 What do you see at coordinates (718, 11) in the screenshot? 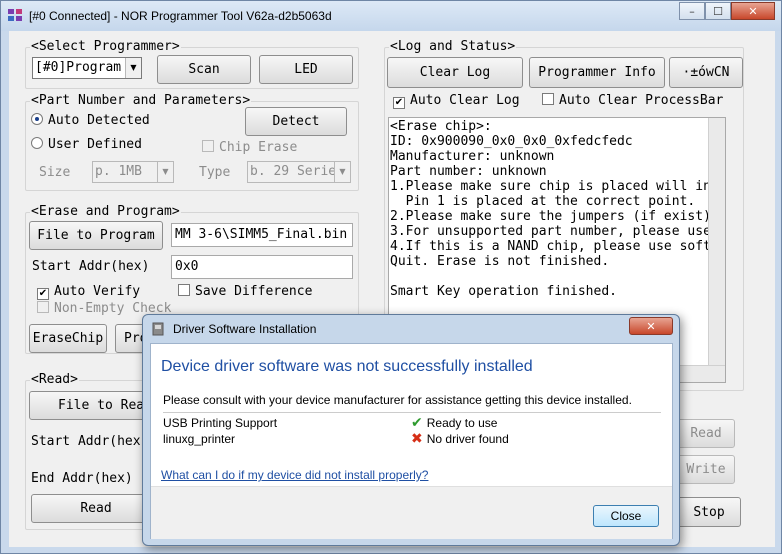
I see `maximize-button: ☐` at bounding box center [718, 11].